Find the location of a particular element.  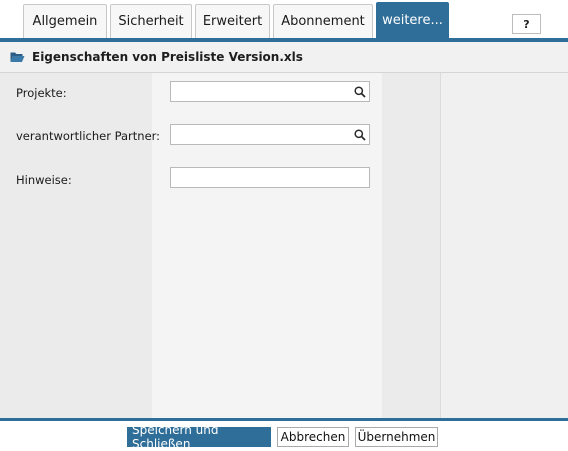

cancel-button: Abbrechen is located at coordinates (313, 437).